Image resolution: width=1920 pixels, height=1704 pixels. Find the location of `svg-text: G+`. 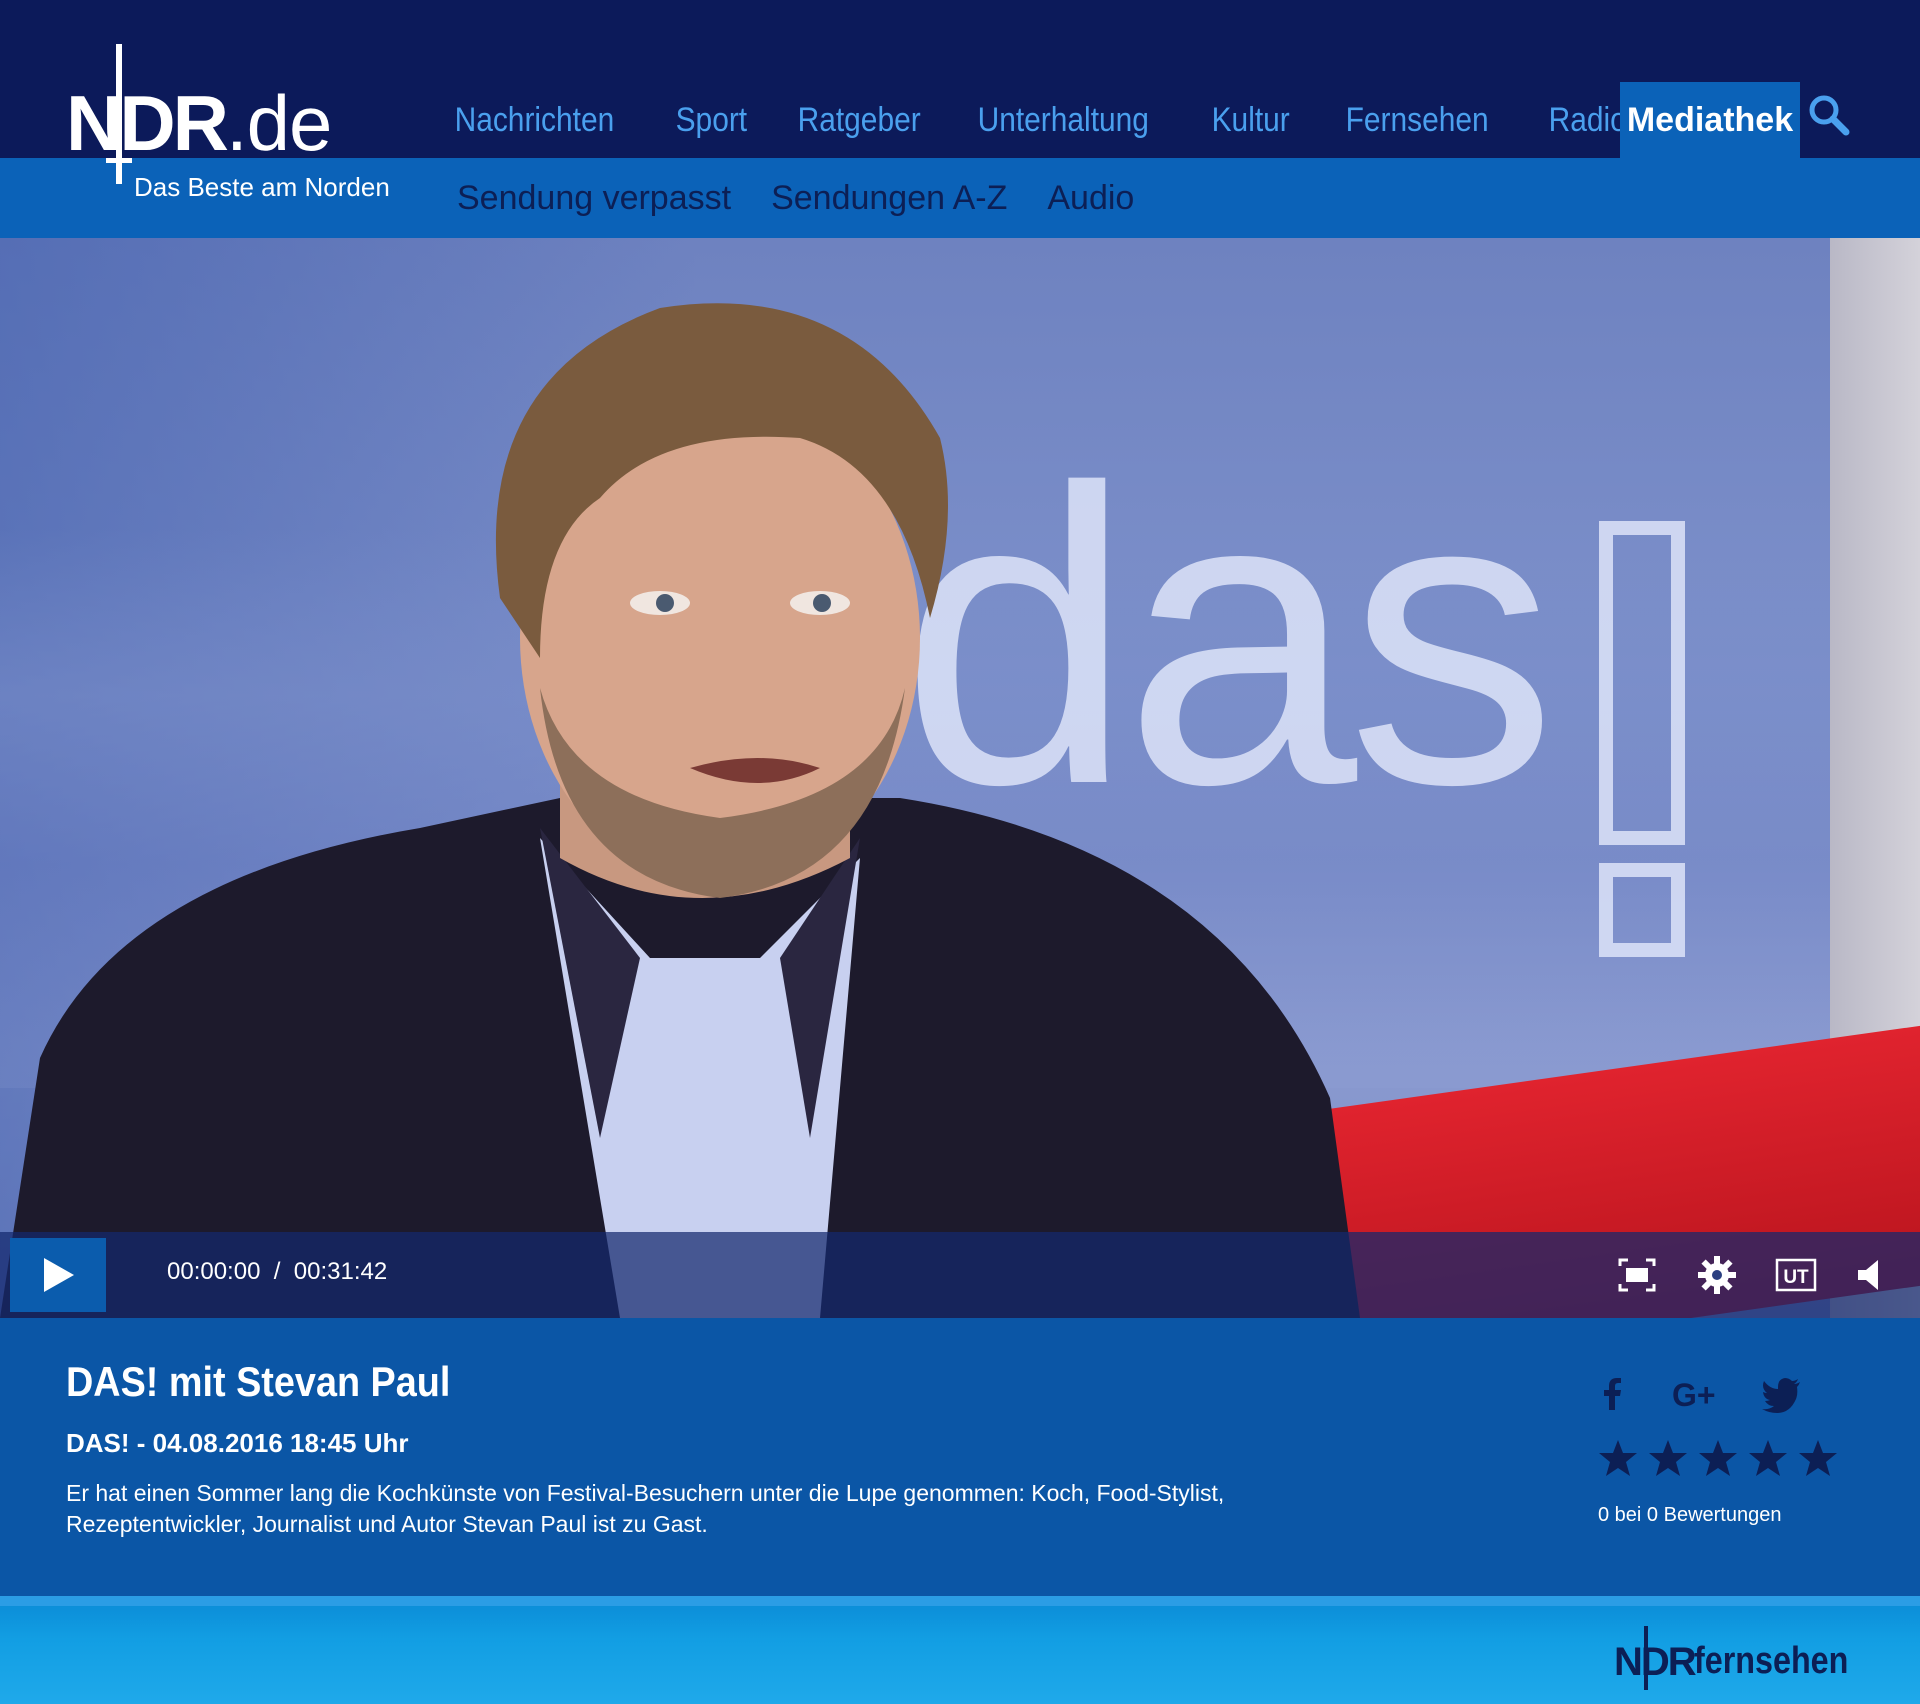

svg-text: G+ is located at coordinates (1694, 1395).